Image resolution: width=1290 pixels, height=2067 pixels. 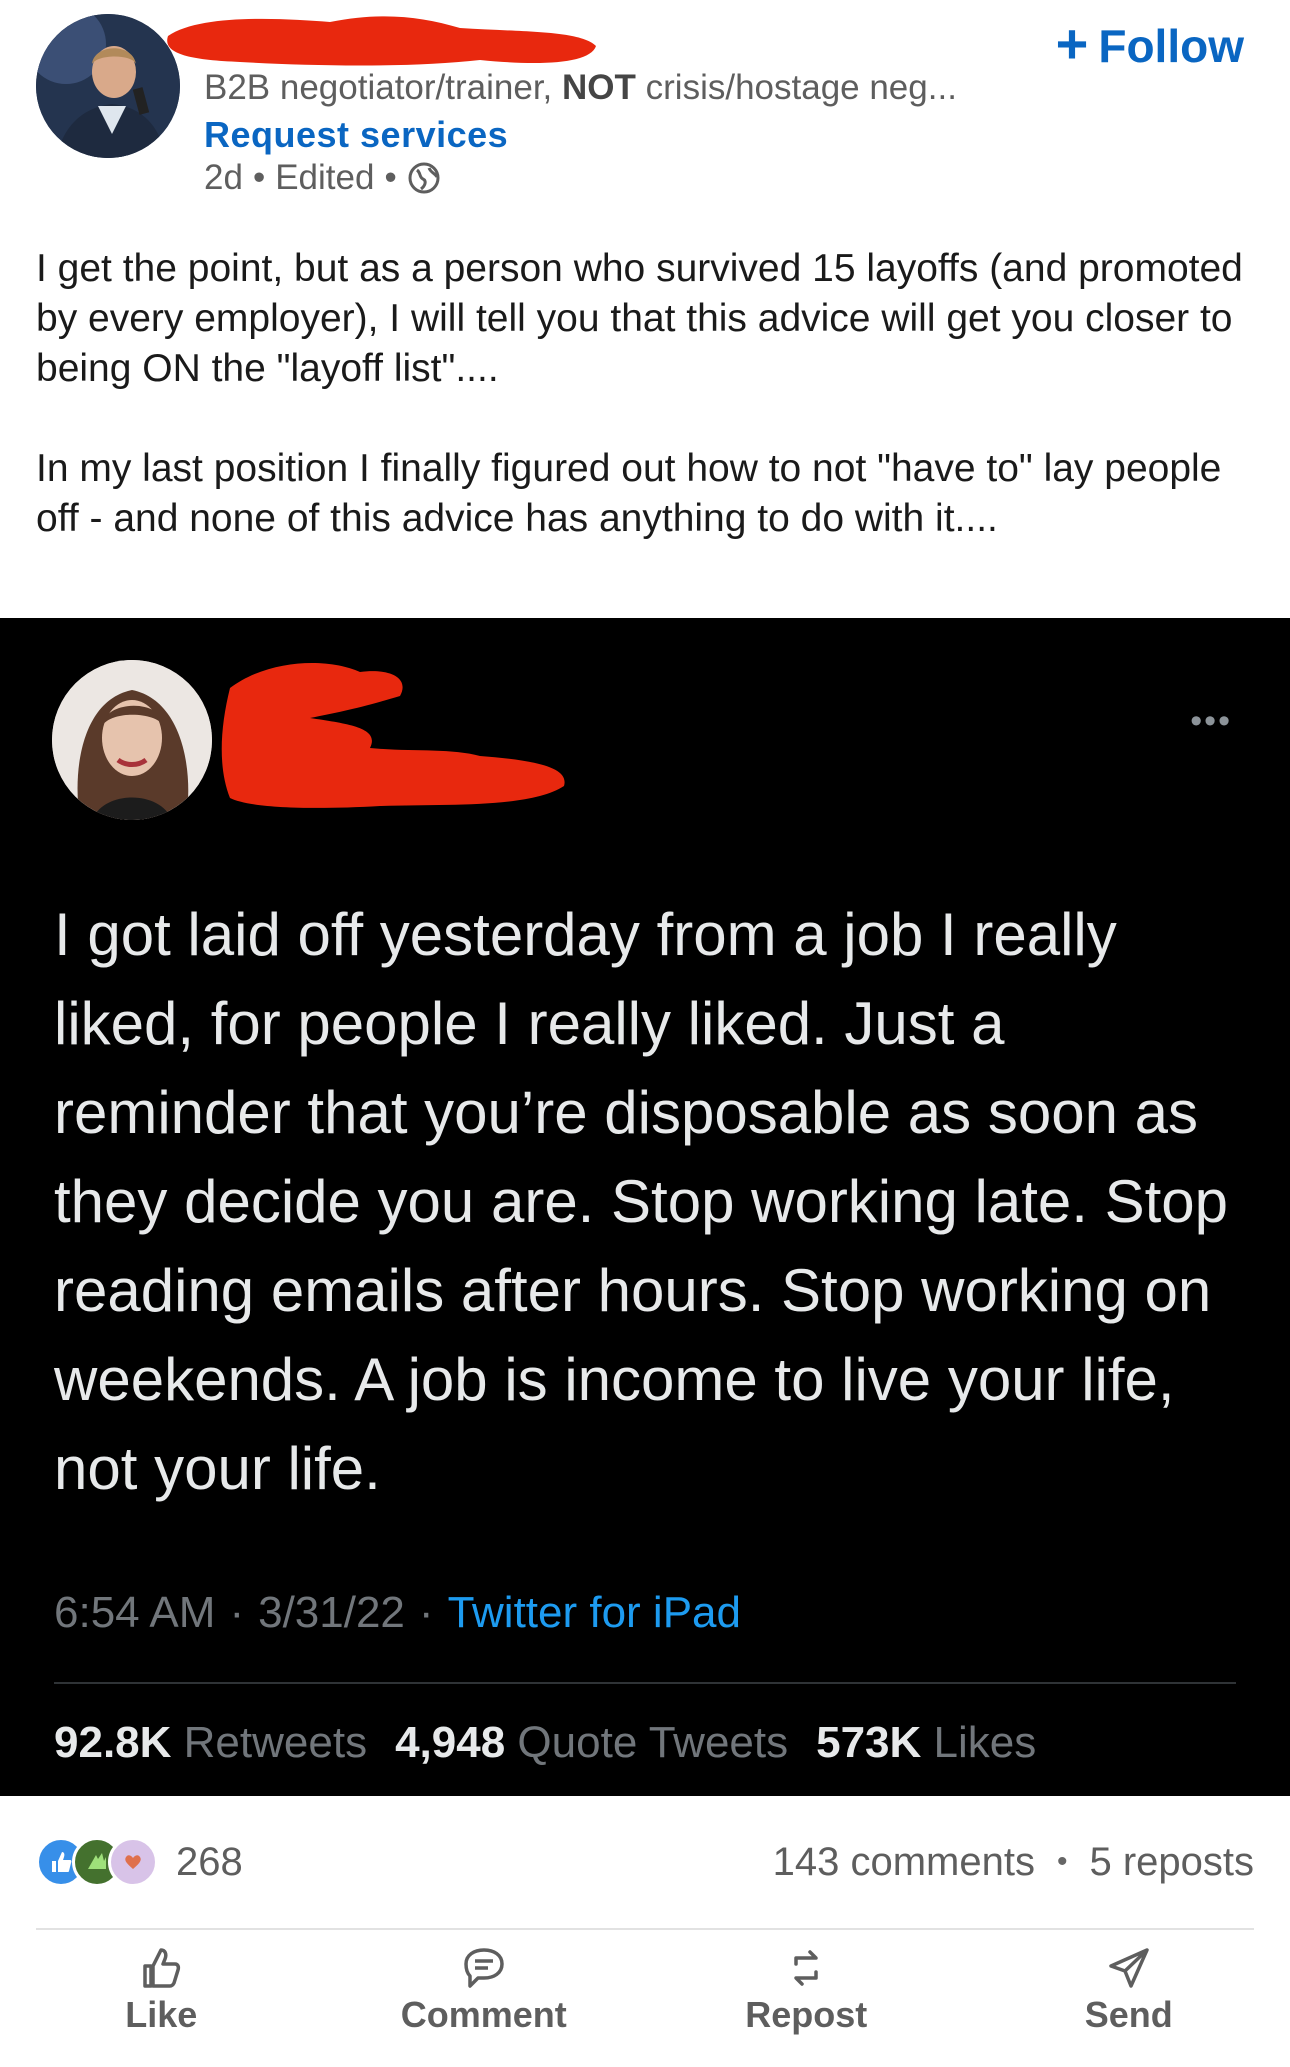 What do you see at coordinates (1171, 46) in the screenshot?
I see `follow-label: Follow` at bounding box center [1171, 46].